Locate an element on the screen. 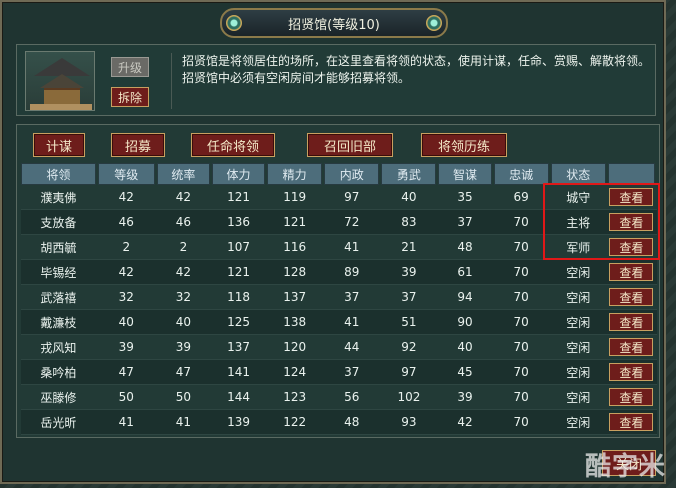 The width and height of the screenshot is (676, 488). cell-name: 濮夷佛 is located at coordinates (58, 197).